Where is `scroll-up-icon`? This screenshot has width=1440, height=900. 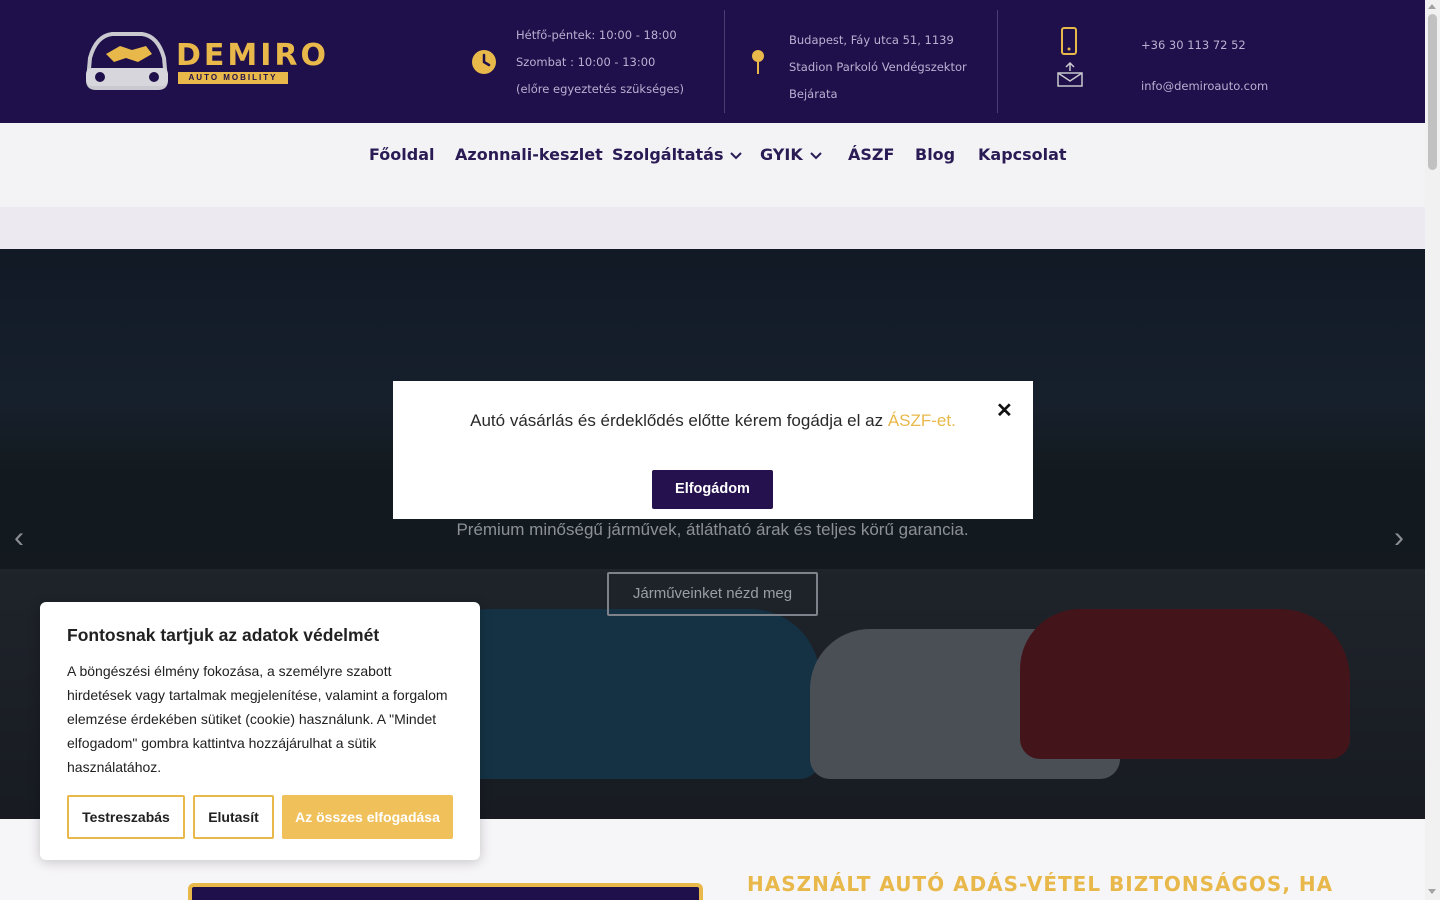
scroll-up-icon is located at coordinates (1432, 6).